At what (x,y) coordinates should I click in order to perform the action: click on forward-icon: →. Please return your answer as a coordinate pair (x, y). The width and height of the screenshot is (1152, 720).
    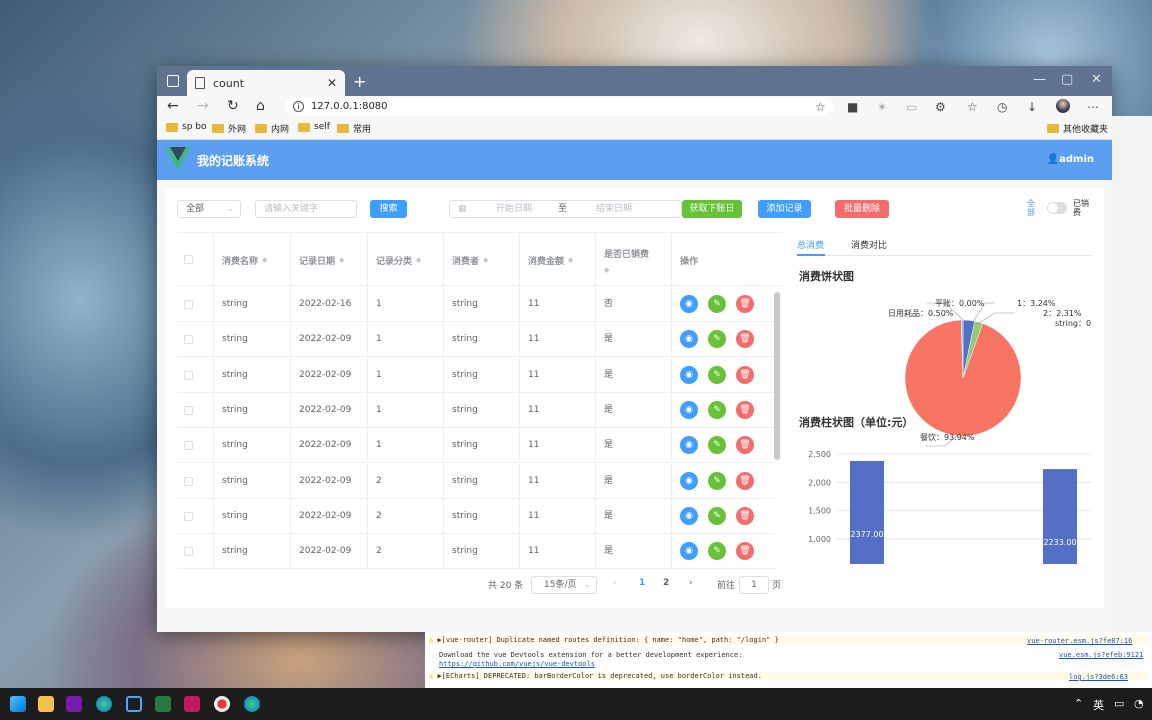
    Looking at the image, I should click on (203, 106).